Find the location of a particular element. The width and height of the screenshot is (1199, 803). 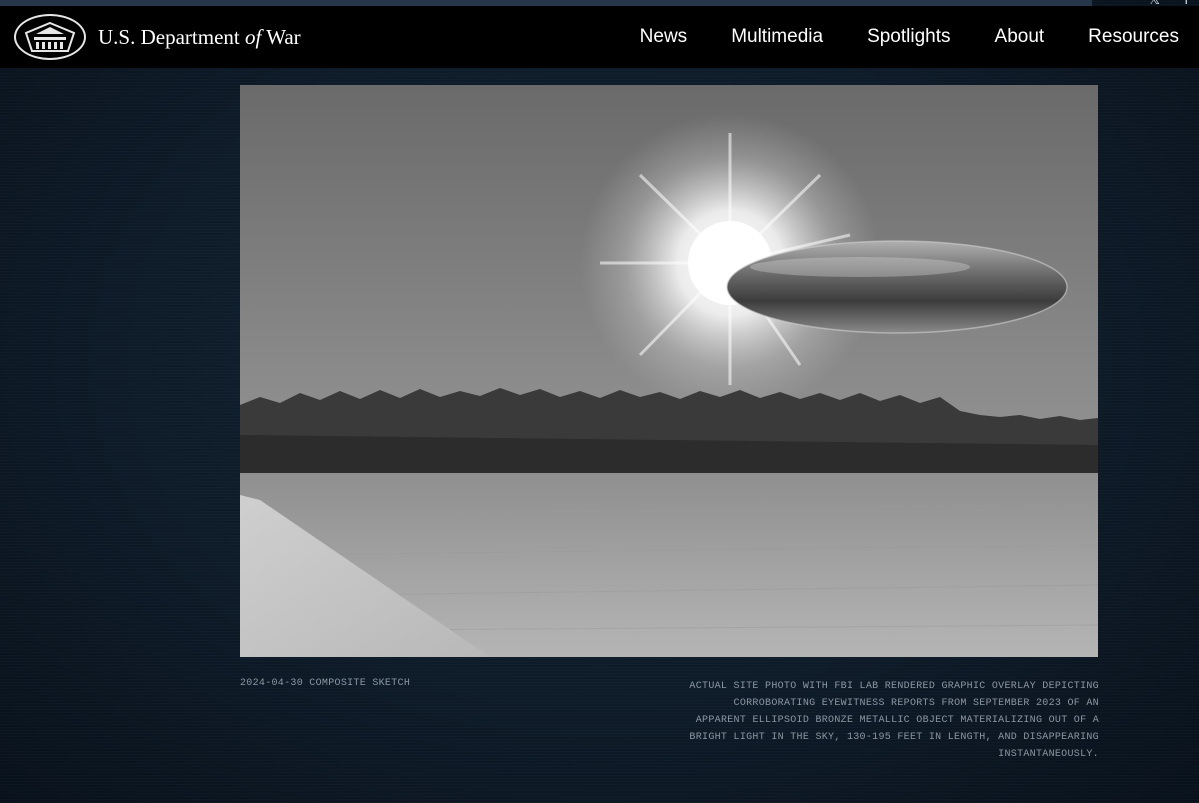

nav-resources: Resources is located at coordinates (1133, 37).